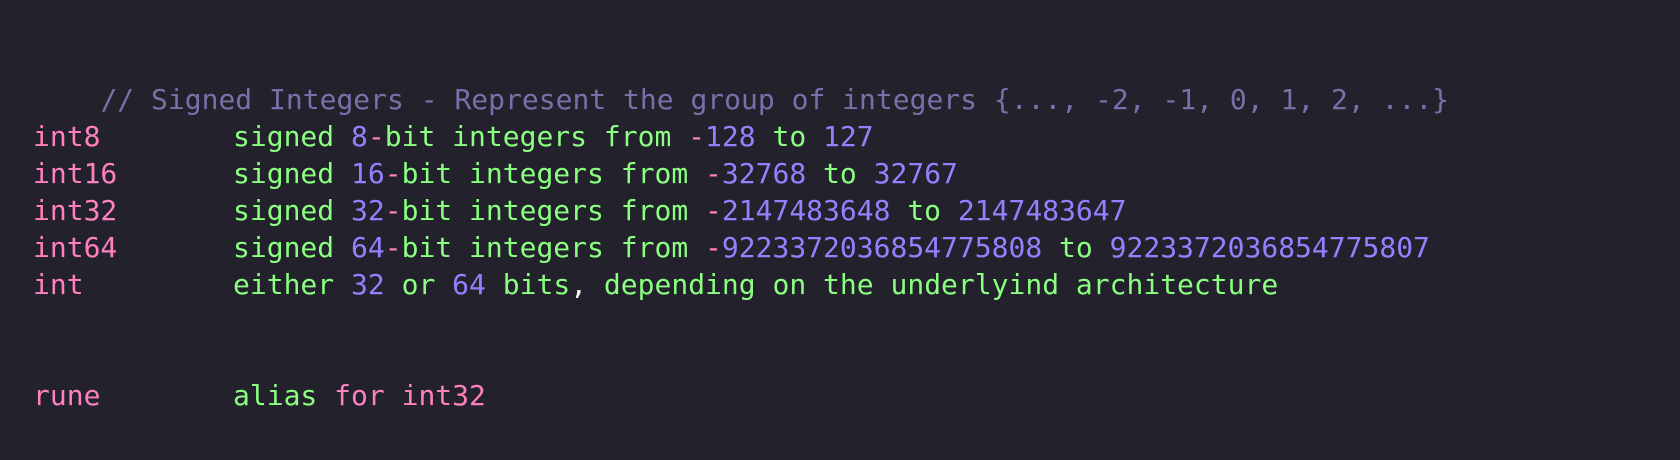  I want to click on max-value: 9223372036854775807, so click(1269, 247).